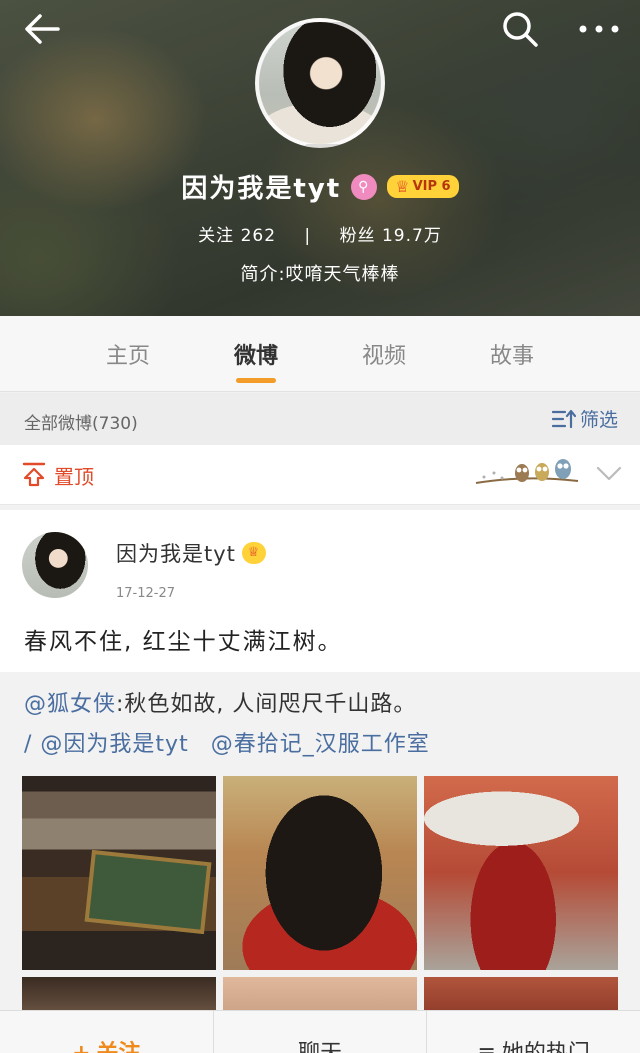 This screenshot has height=1053, width=640. I want to click on verified-icon: ⚲, so click(364, 186).